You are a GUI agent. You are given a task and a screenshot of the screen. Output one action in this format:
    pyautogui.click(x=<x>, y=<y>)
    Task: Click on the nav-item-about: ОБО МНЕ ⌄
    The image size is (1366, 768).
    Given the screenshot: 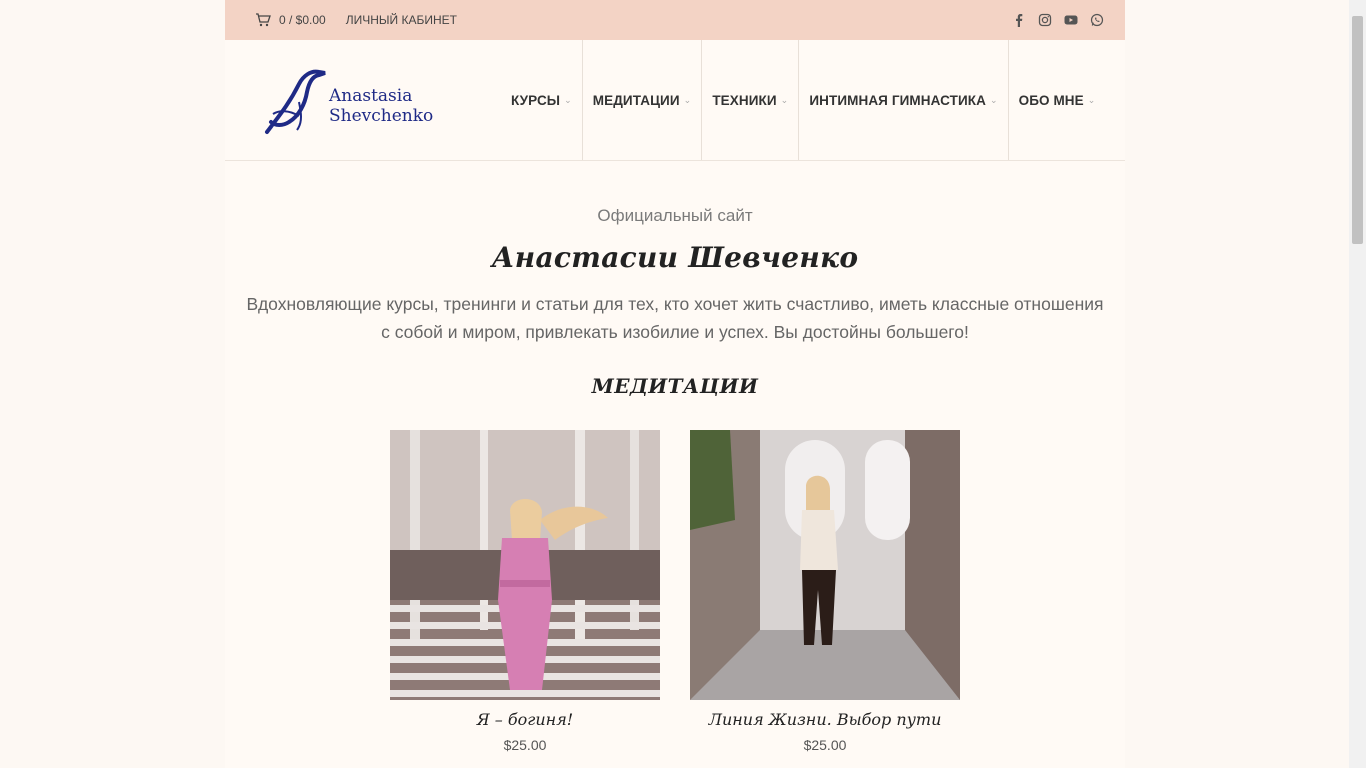 What is the action you would take?
    pyautogui.click(x=1057, y=100)
    